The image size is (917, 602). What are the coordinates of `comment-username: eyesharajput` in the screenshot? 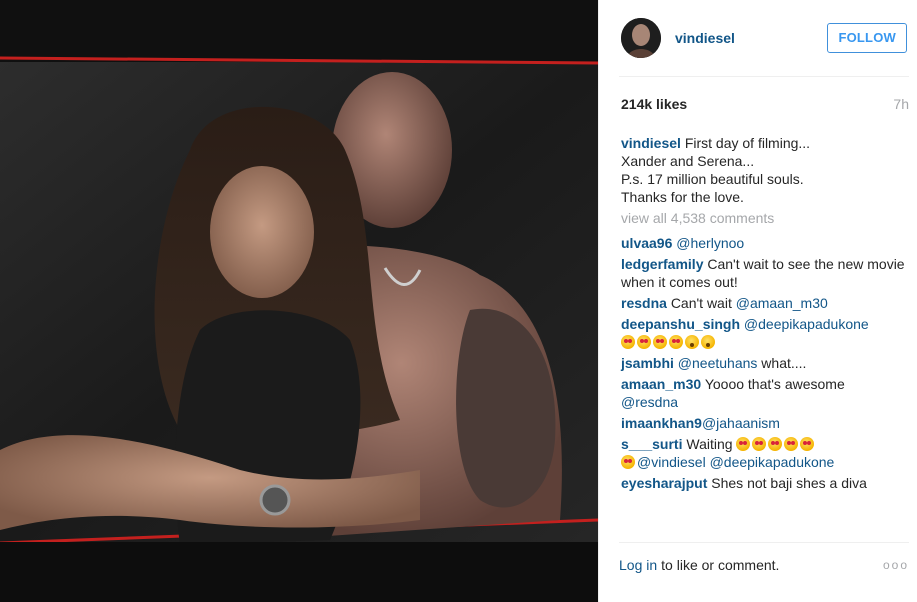 It's located at (664, 483).